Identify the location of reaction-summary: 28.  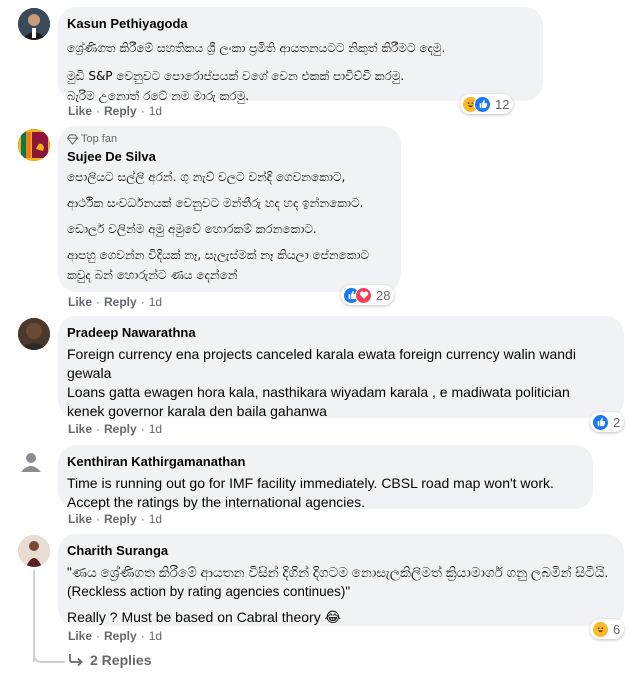
(368, 295).